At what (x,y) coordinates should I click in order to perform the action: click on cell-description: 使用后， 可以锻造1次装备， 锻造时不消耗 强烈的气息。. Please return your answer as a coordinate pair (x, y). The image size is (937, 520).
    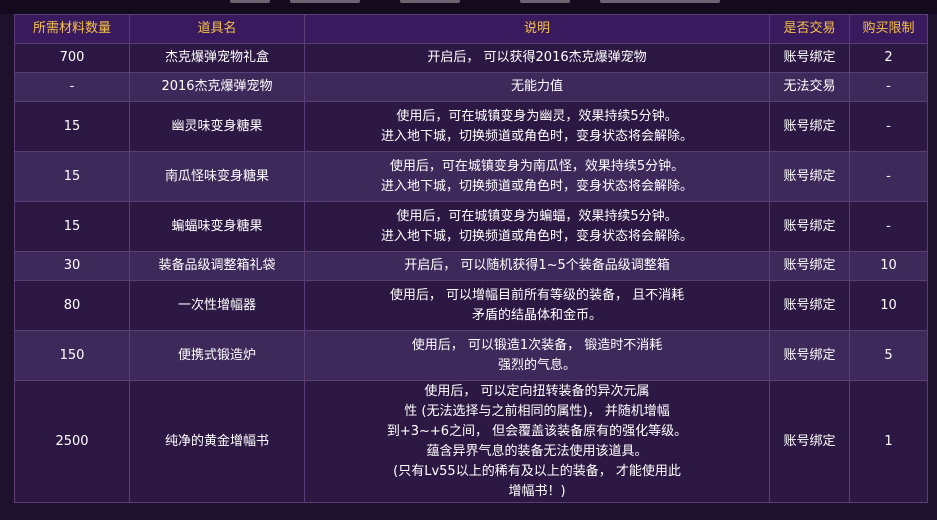
    Looking at the image, I should click on (537, 355).